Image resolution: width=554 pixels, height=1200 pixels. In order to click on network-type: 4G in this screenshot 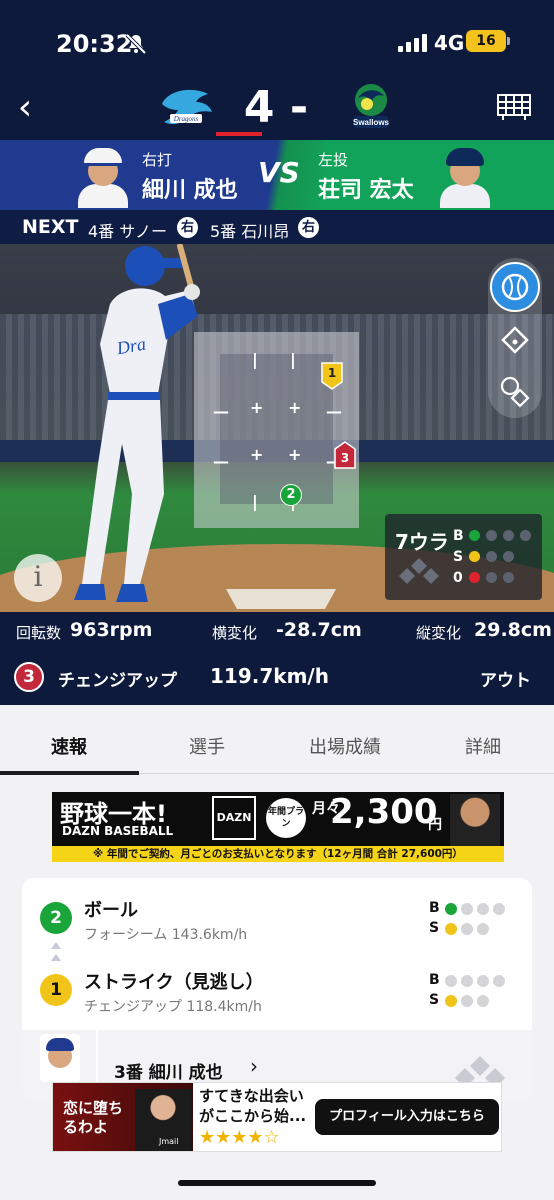, I will do `click(449, 43)`.